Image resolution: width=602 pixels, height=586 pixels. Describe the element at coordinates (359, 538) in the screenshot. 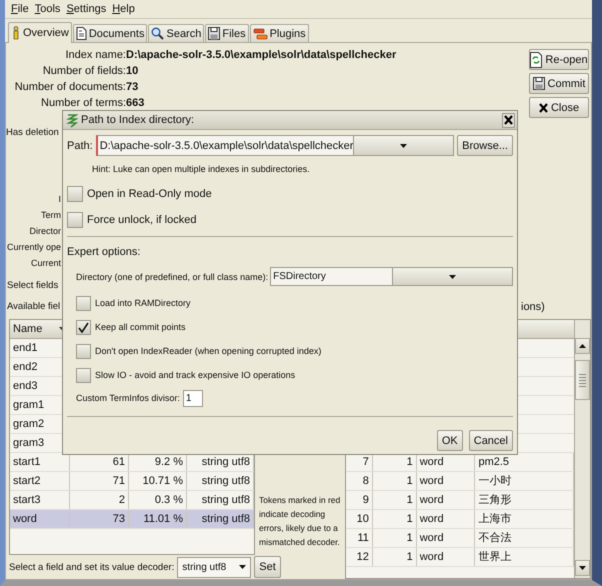

I see `table-cell: 11` at that location.